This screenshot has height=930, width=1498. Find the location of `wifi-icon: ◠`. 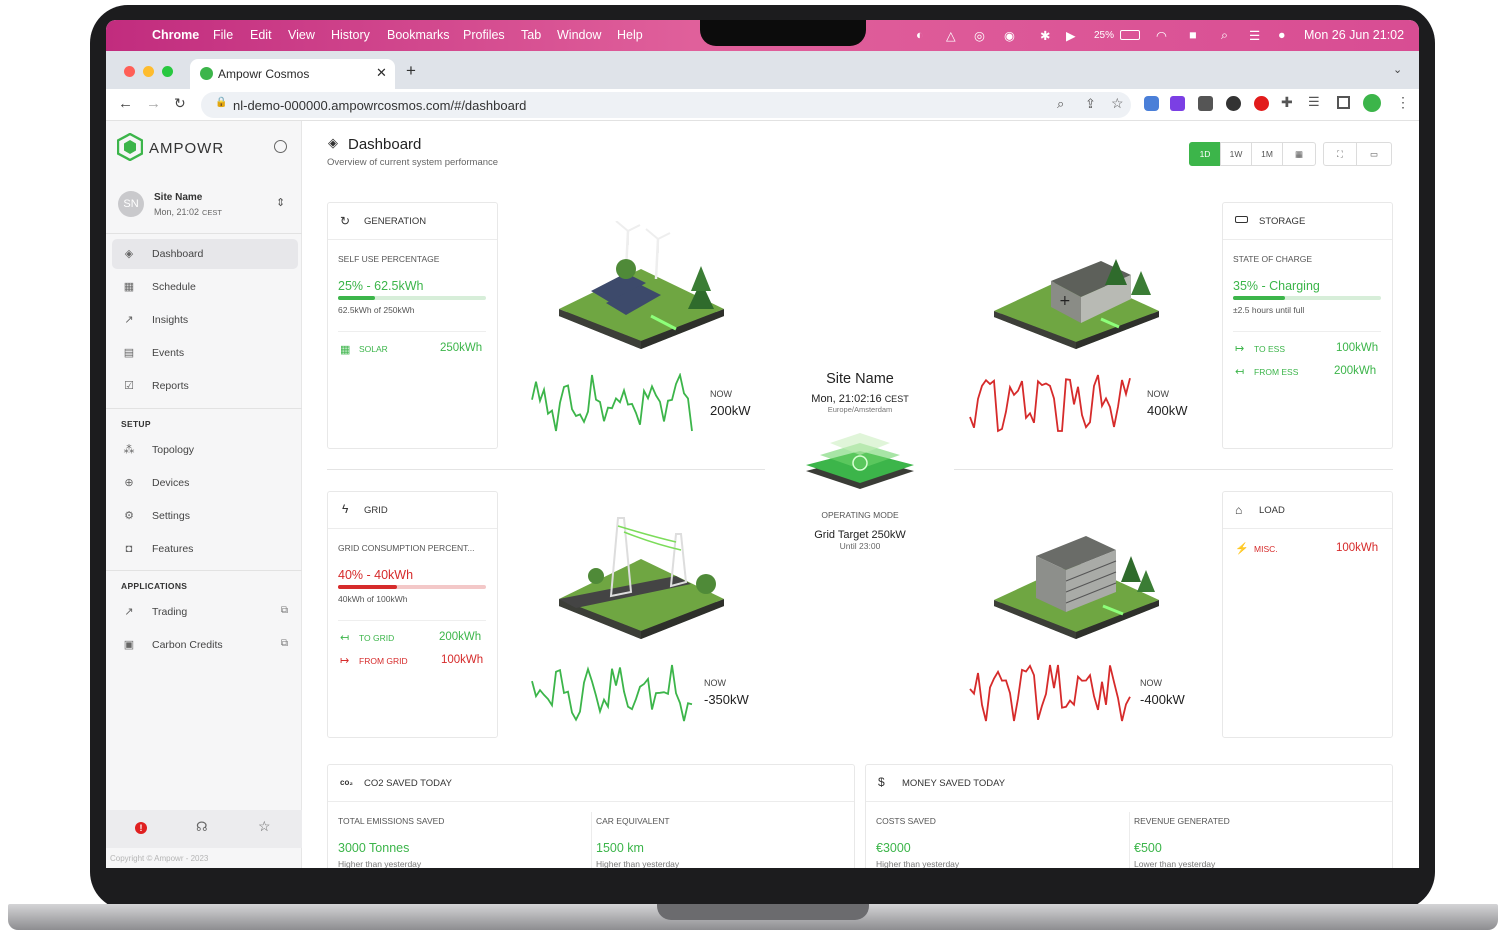

wifi-icon: ◠ is located at coordinates (1161, 35).